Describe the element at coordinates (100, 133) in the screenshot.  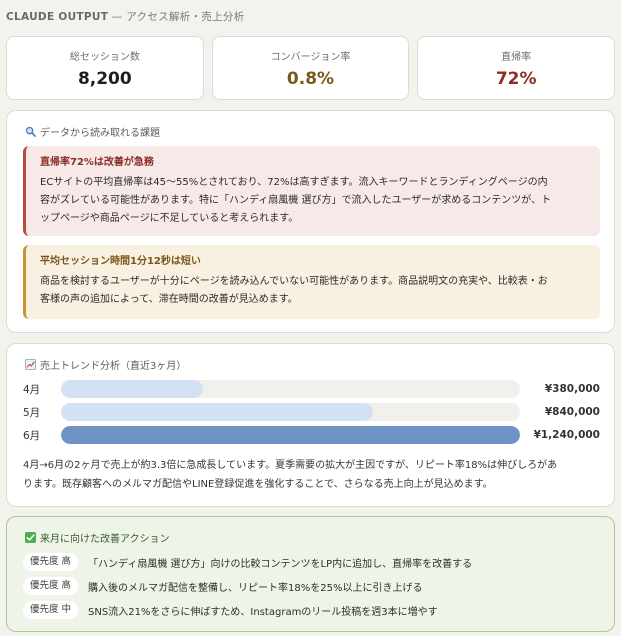
I see `issues-title: データから読み取れる課題` at that location.